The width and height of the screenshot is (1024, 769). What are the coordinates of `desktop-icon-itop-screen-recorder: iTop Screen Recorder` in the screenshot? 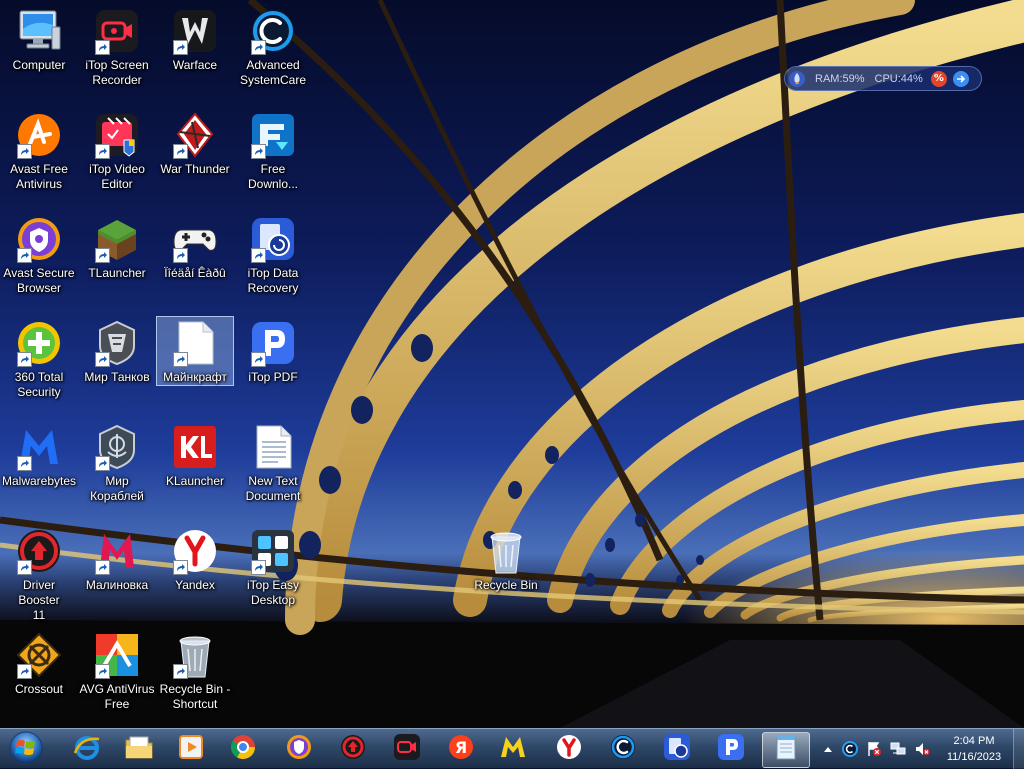 It's located at (117, 46).